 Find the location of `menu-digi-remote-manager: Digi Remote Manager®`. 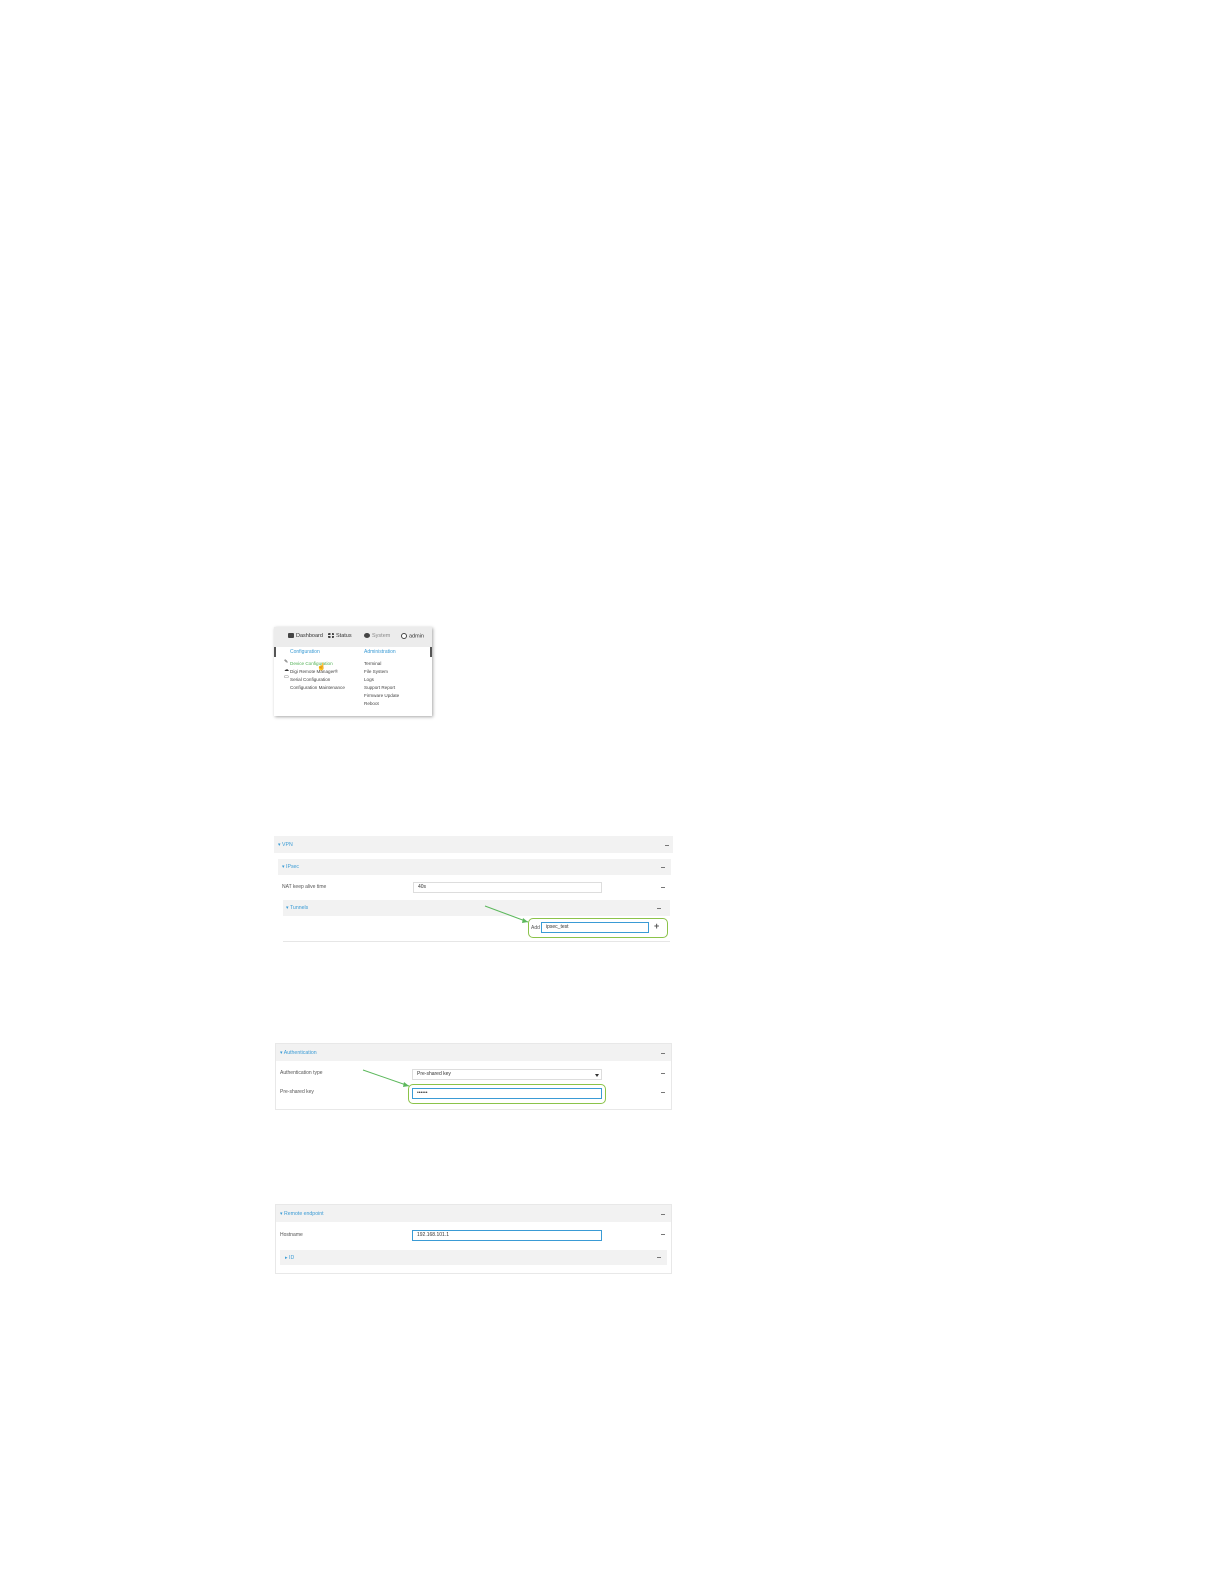

menu-digi-remote-manager: Digi Remote Manager® is located at coordinates (314, 671).